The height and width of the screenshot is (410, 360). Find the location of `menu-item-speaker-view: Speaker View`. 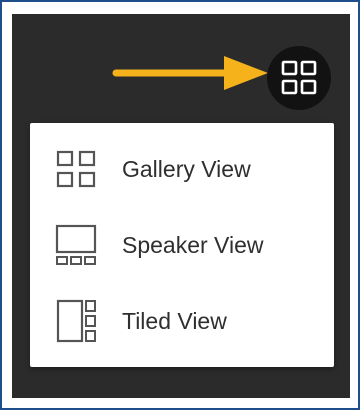

menu-item-speaker-view: Speaker View is located at coordinates (182, 245).